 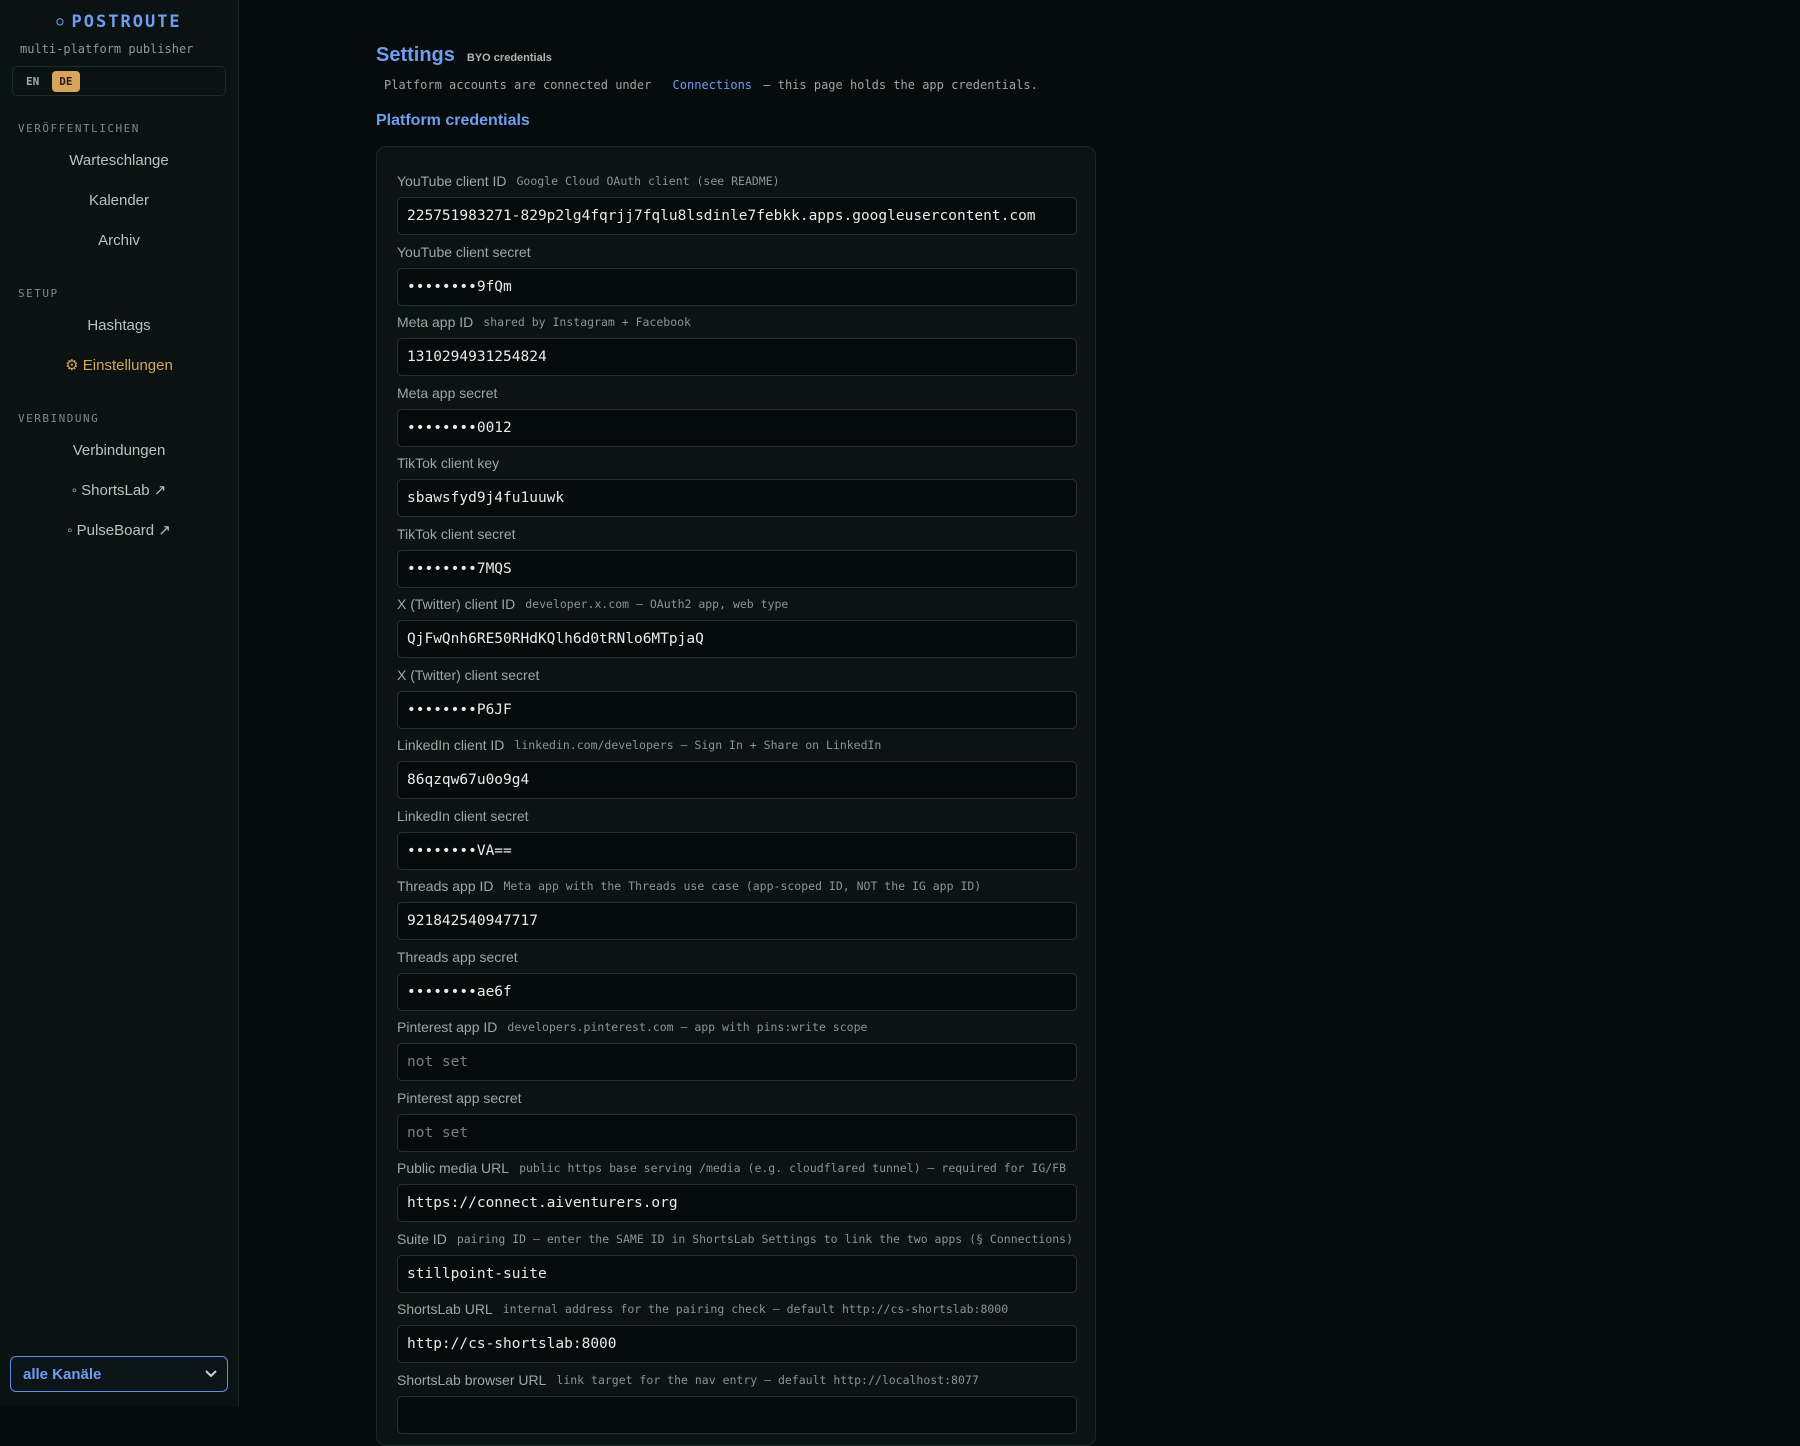 I want to click on nav-item-archiv: Archiv, so click(x=119, y=241).